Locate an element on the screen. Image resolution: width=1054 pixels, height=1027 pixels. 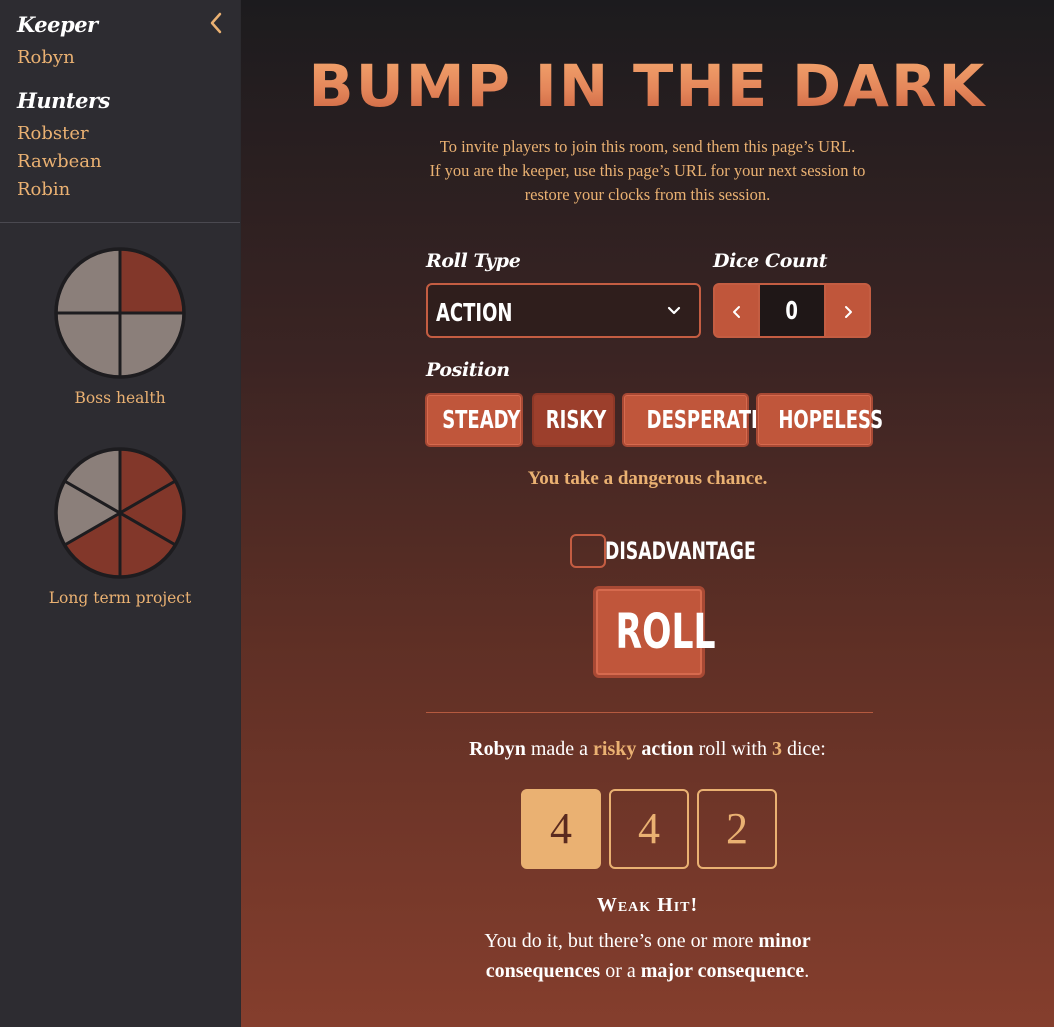
dice-count-value: 0 is located at coordinates (792, 310).